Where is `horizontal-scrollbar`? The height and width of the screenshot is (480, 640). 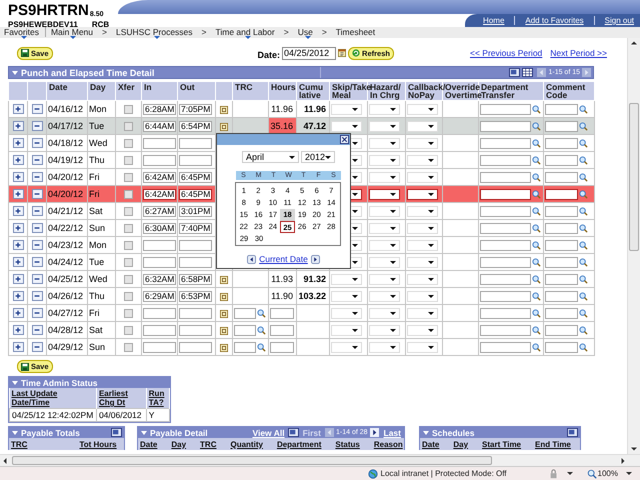 horizontal-scrollbar is located at coordinates (320, 460).